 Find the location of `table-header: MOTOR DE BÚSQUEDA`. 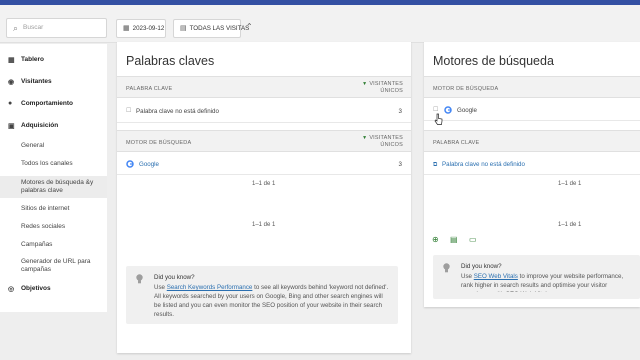

table-header: MOTOR DE BÚSQUEDA is located at coordinates (532, 87).